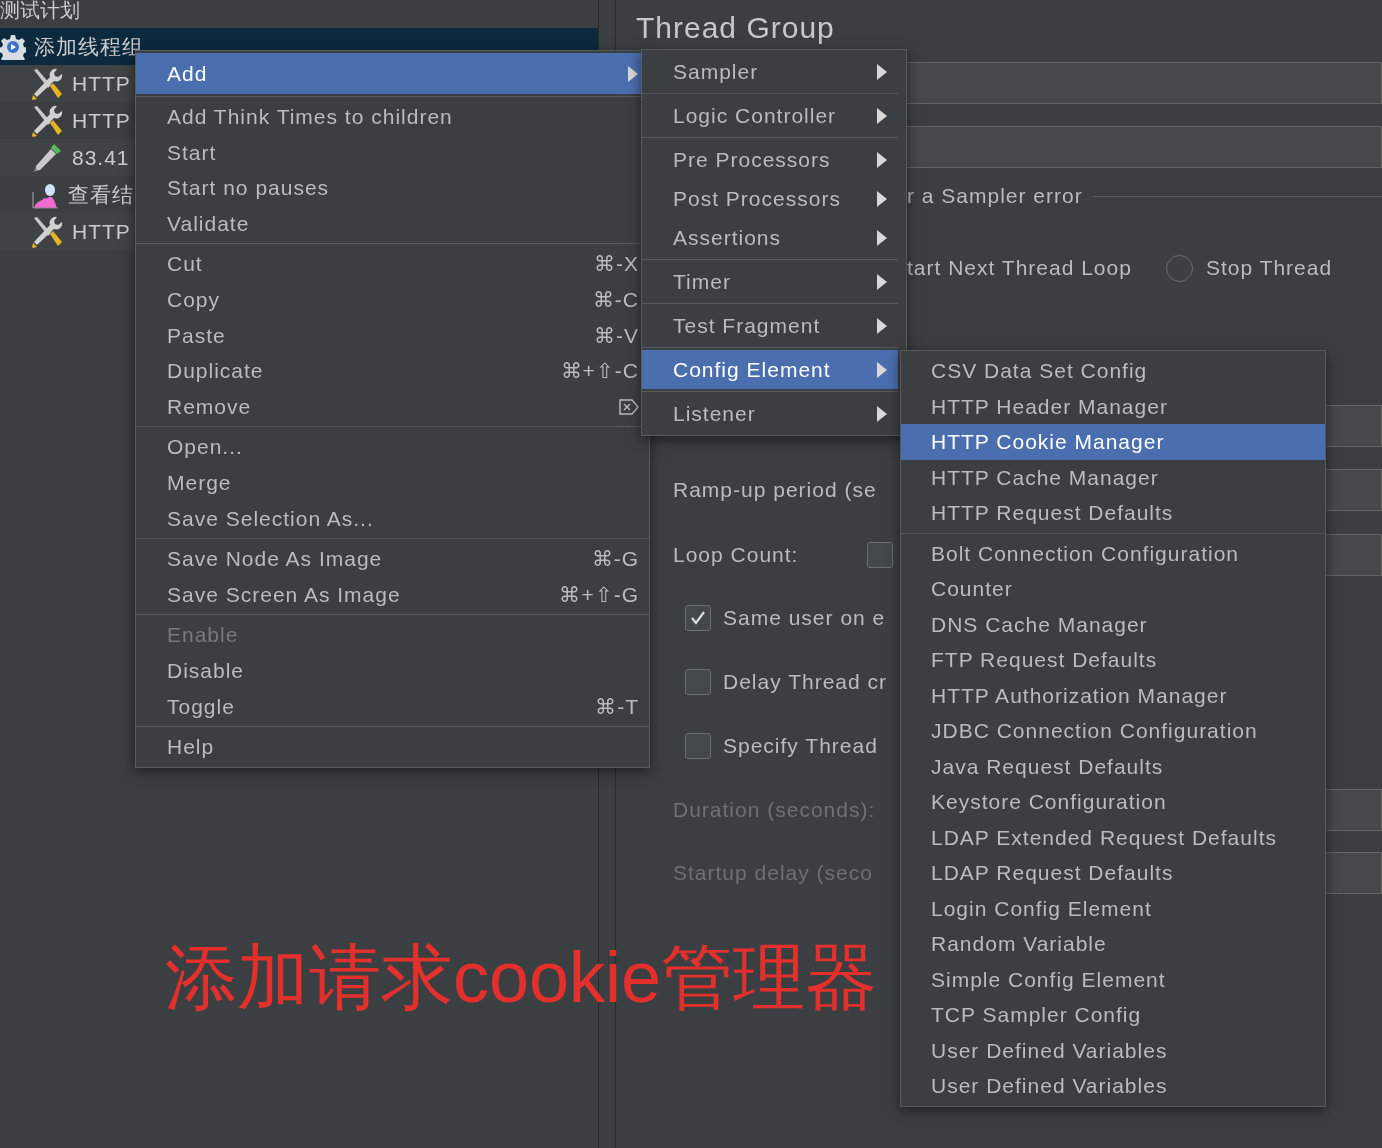 Image resolution: width=1382 pixels, height=1148 pixels. Describe the element at coordinates (735, 28) in the screenshot. I see `panel-title: Thread Group` at that location.